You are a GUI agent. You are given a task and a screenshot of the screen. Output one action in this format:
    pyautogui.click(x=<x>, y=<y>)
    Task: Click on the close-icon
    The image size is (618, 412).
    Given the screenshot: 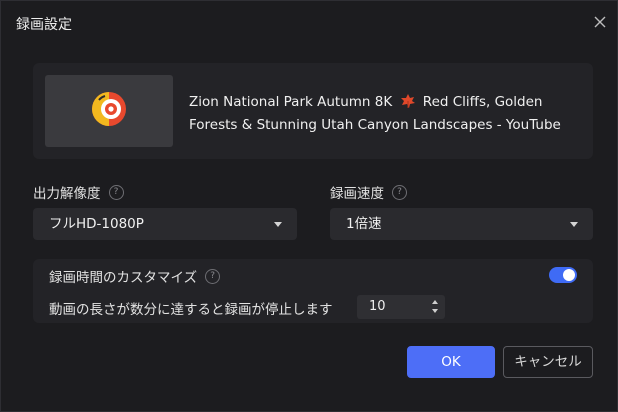 What is the action you would take?
    pyautogui.click(x=600, y=22)
    